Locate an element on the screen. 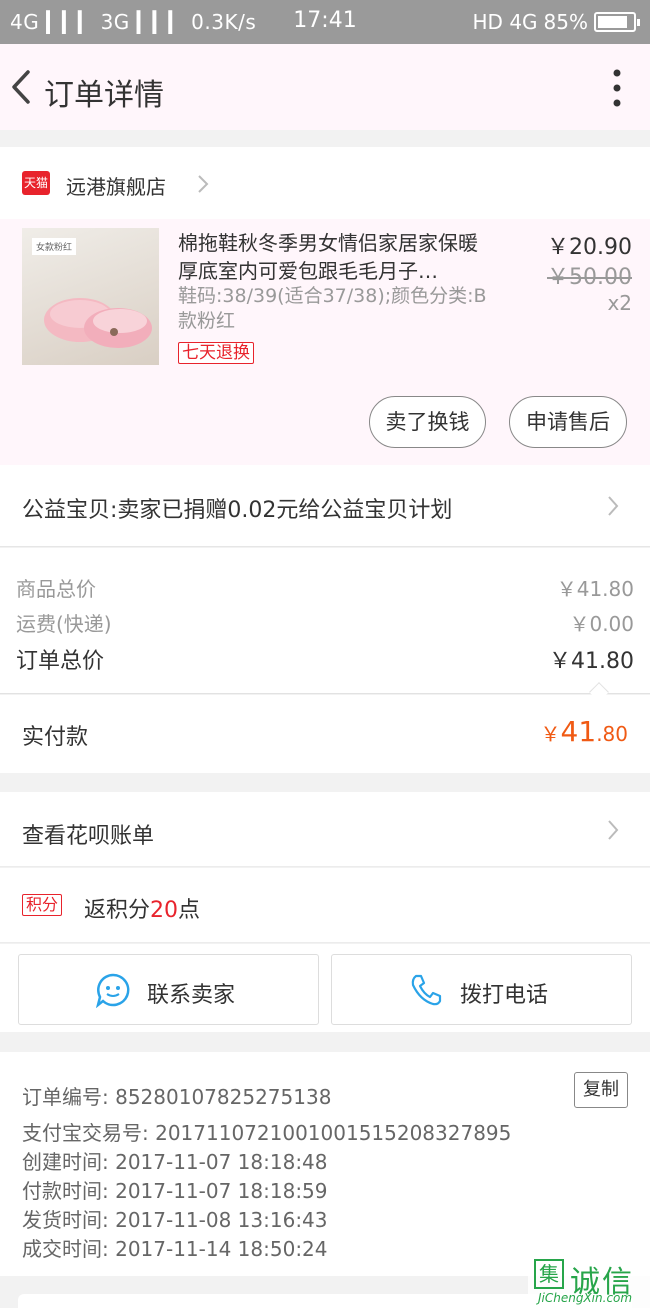 This screenshot has height=1308, width=650. goods-total-value: ￥41.80 is located at coordinates (595, 589).